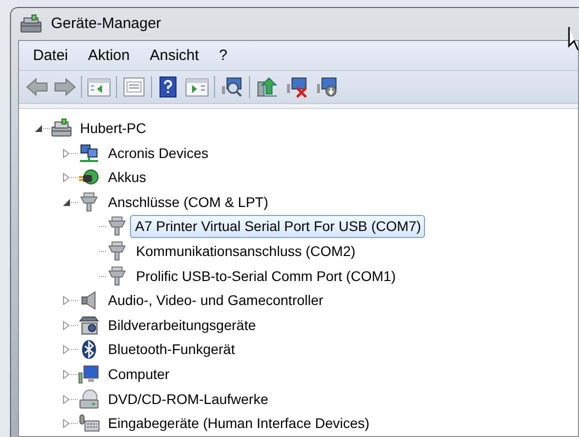  I want to click on window-title: Geräte-Manager, so click(106, 24).